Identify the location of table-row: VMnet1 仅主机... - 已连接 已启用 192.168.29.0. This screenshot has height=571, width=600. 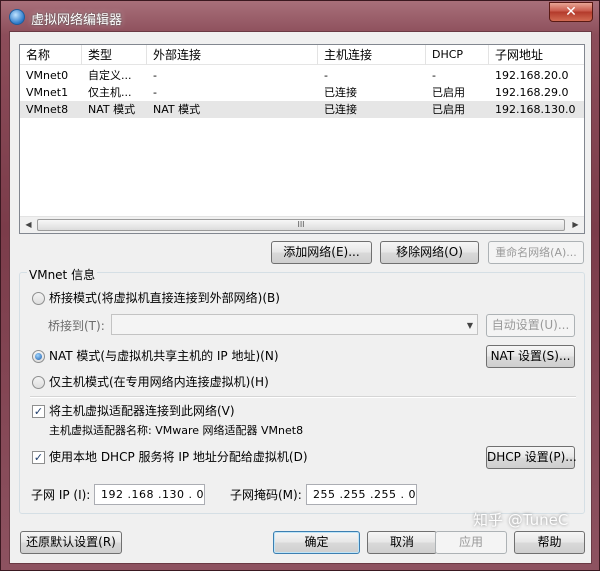
(302, 92).